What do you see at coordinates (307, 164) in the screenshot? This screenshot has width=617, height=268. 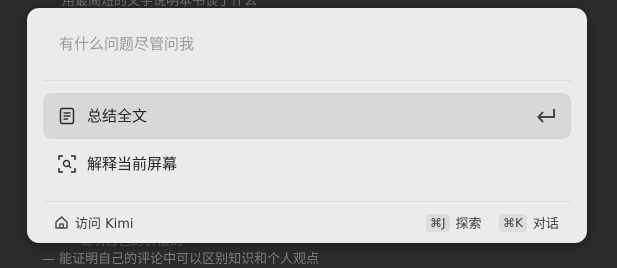 I see `explain-current-screen-button: 解释当前屏幕` at bounding box center [307, 164].